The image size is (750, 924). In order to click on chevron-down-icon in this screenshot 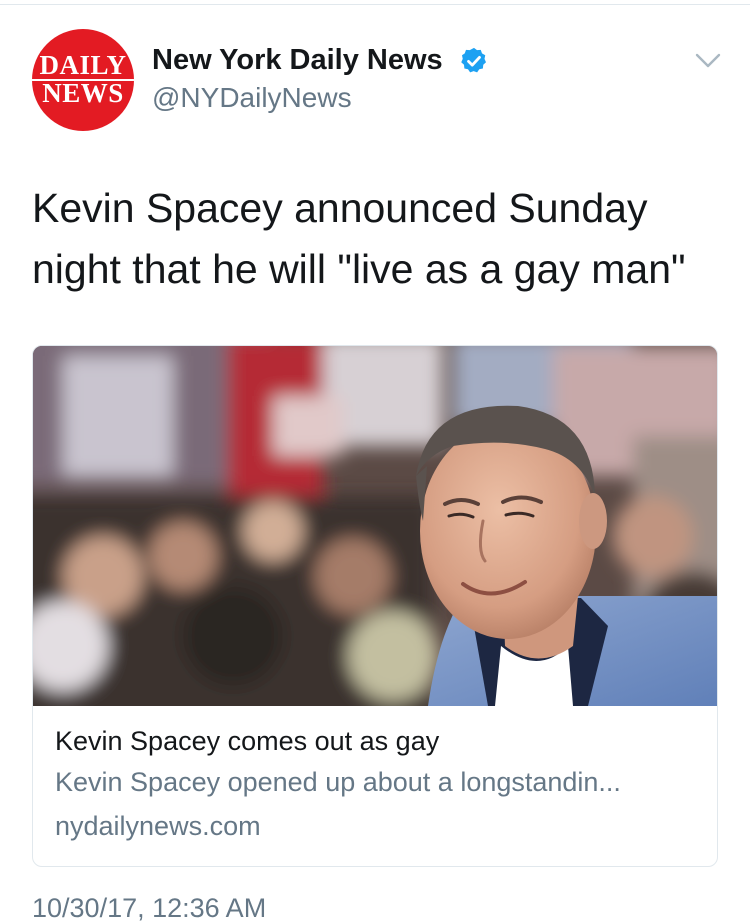, I will do `click(708, 61)`.